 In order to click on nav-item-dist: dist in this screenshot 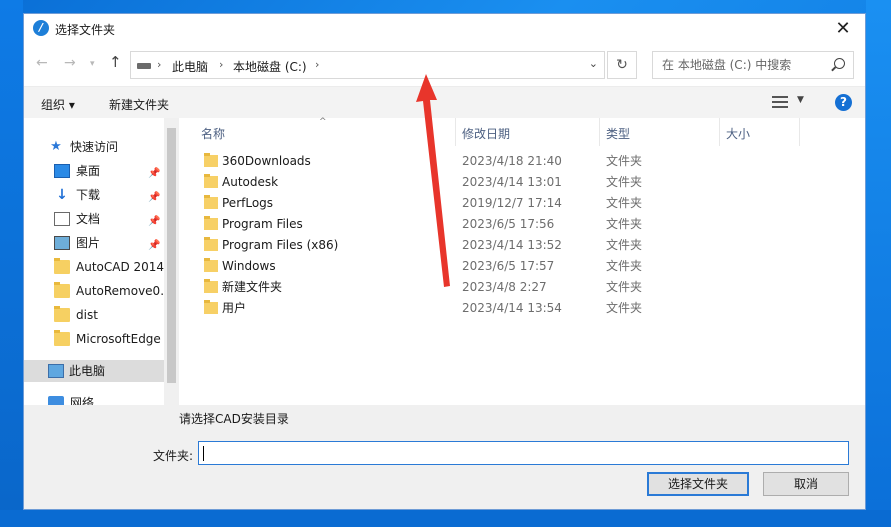, I will do `click(109, 315)`.